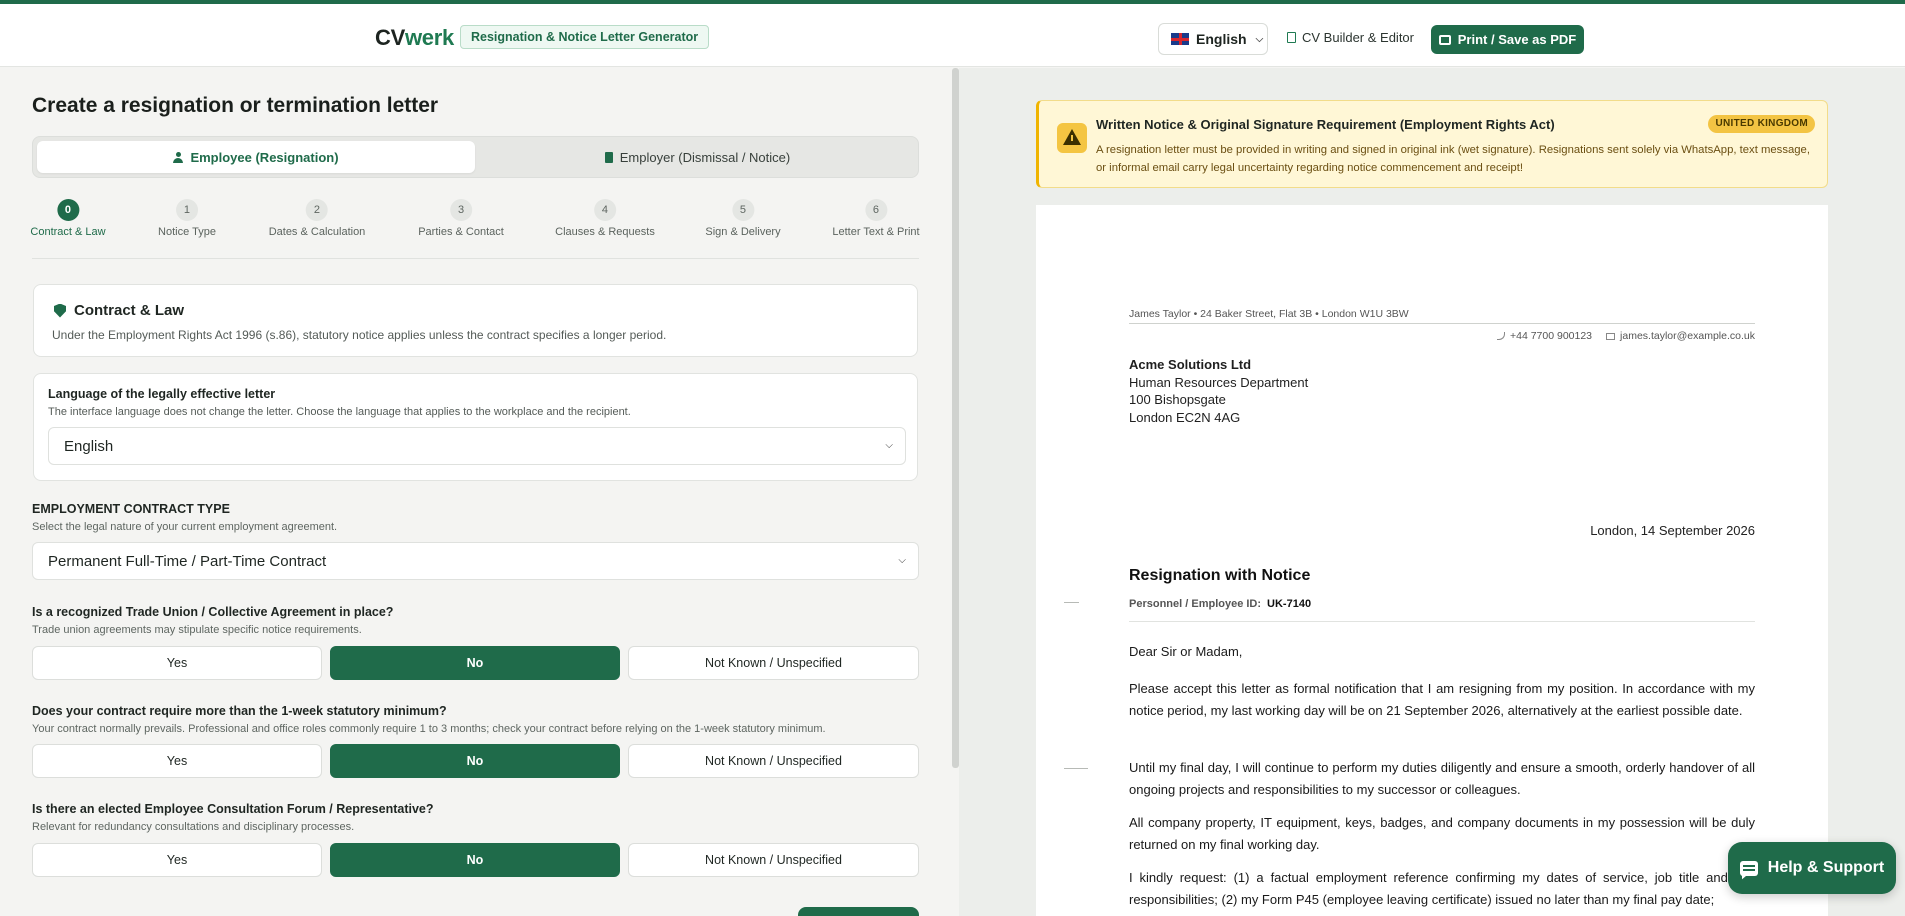 This screenshot has height=916, width=1905. I want to click on step-label: Contract & Law, so click(68, 232).